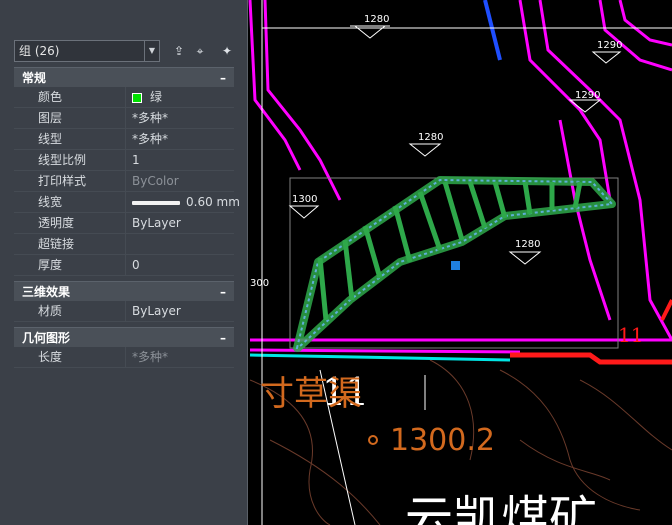  What do you see at coordinates (501, 508) in the screenshot?
I see `mine-label: 云凯煤矿` at bounding box center [501, 508].